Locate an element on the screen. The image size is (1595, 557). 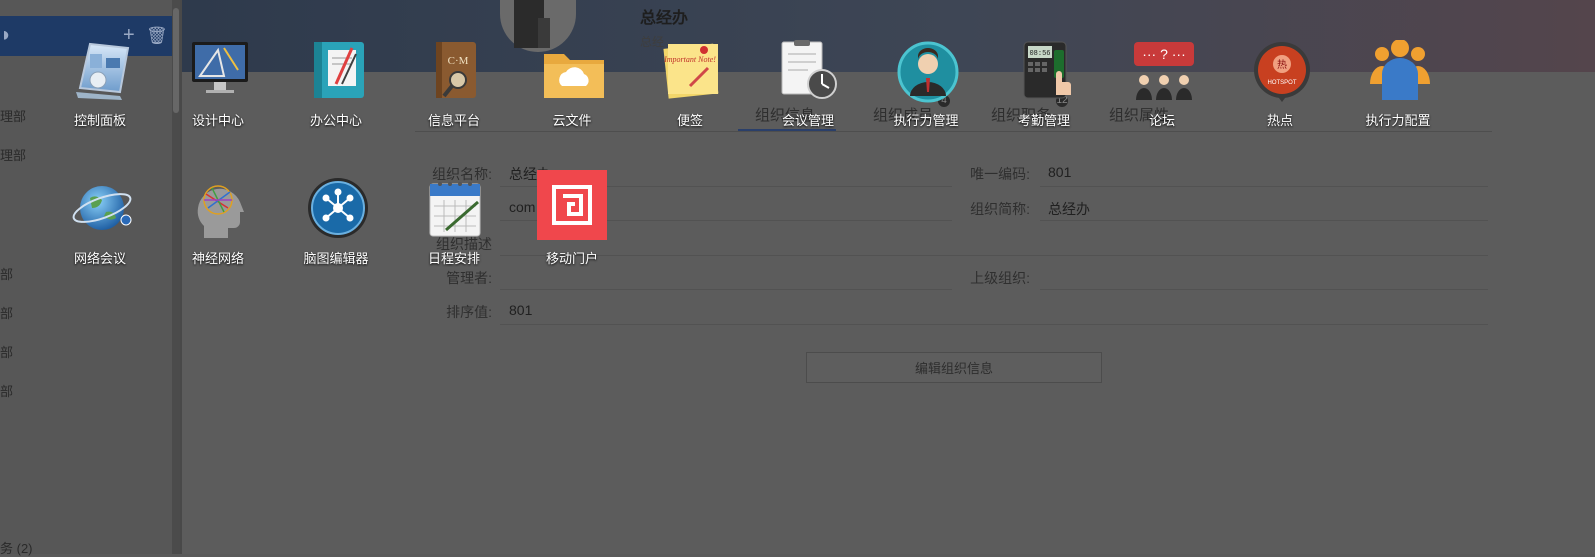
office-center-icon is located at coordinates (338, 72).